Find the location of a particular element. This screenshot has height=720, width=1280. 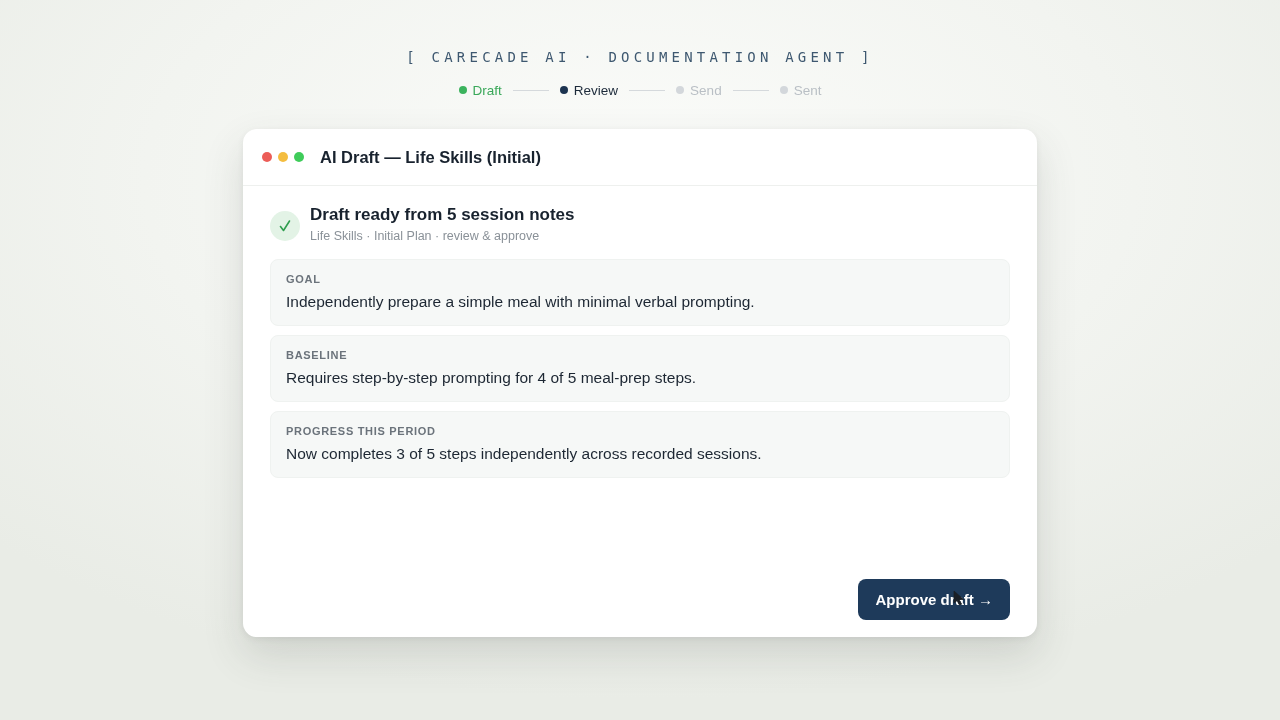

step-label: Draft is located at coordinates (487, 90).